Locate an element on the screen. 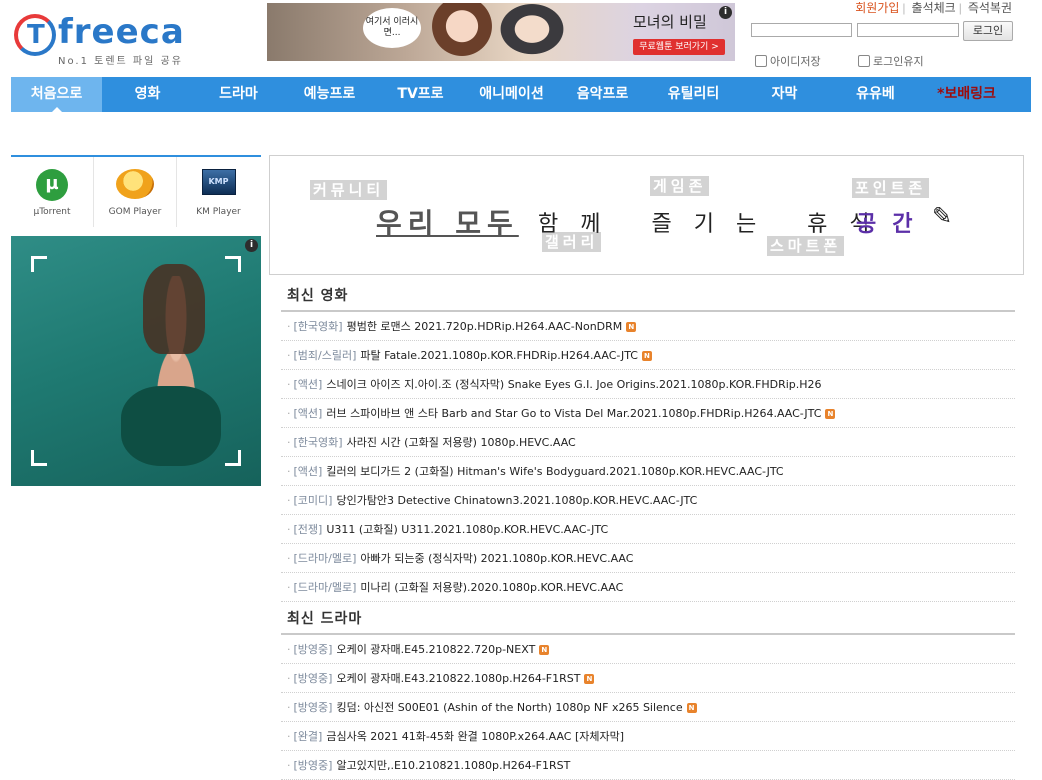  nav-item-bobae-link: *보배링크 is located at coordinates (966, 94).